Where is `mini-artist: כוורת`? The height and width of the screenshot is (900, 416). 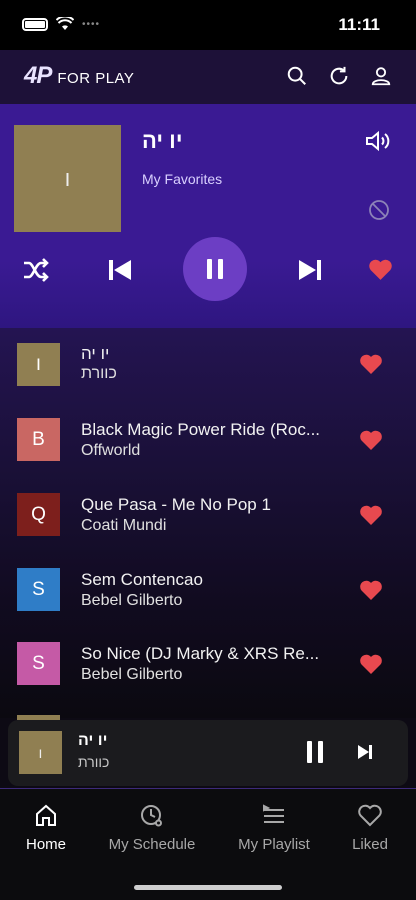
mini-artist: כוורת is located at coordinates (94, 762).